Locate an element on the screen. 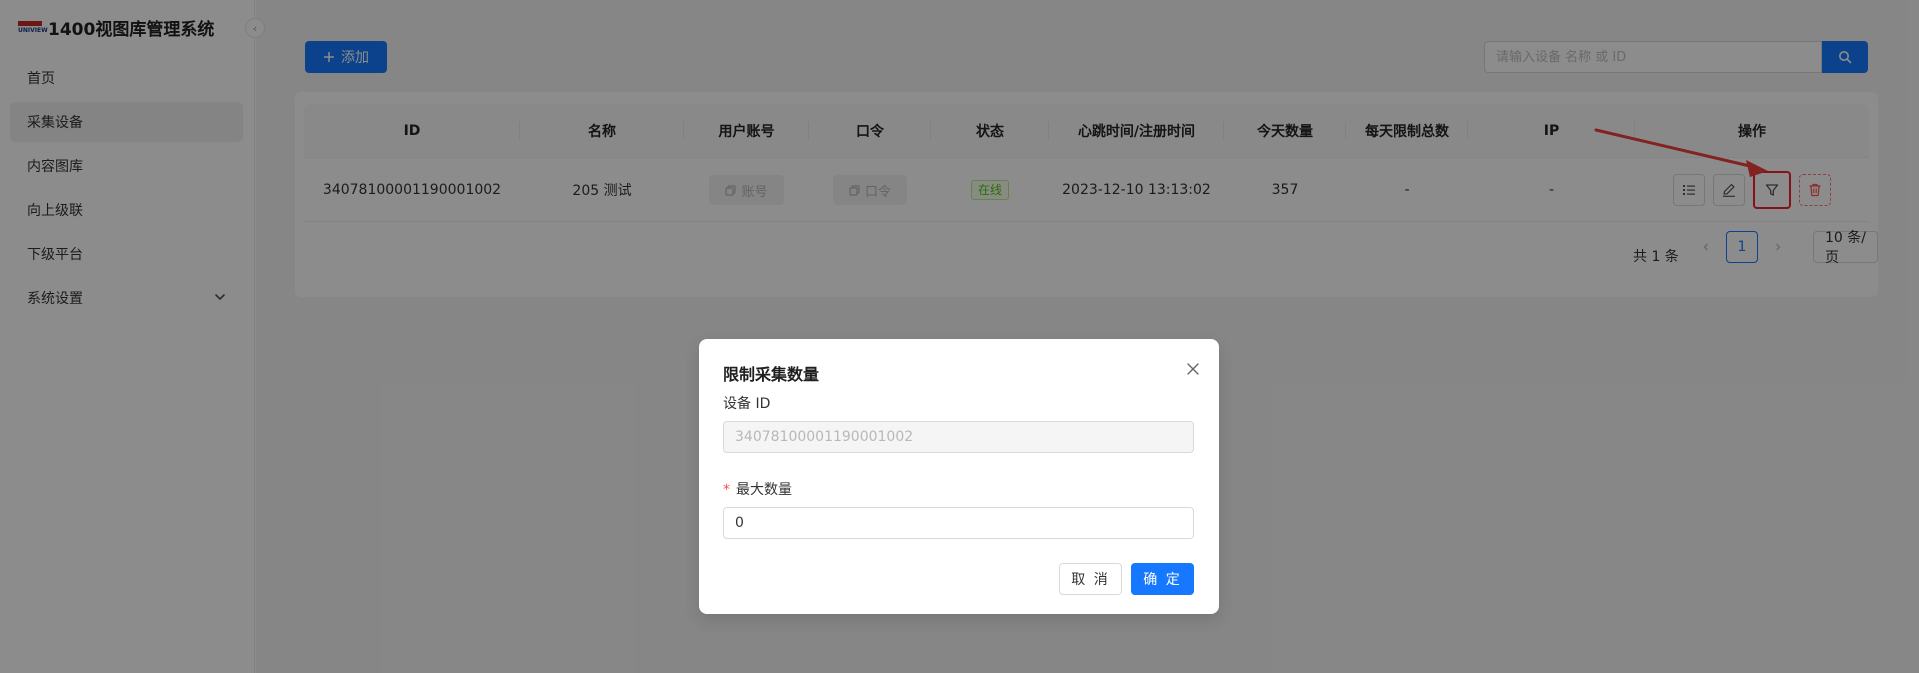 This screenshot has height=673, width=1919. max-count-label: * 最大数量 is located at coordinates (757, 490).